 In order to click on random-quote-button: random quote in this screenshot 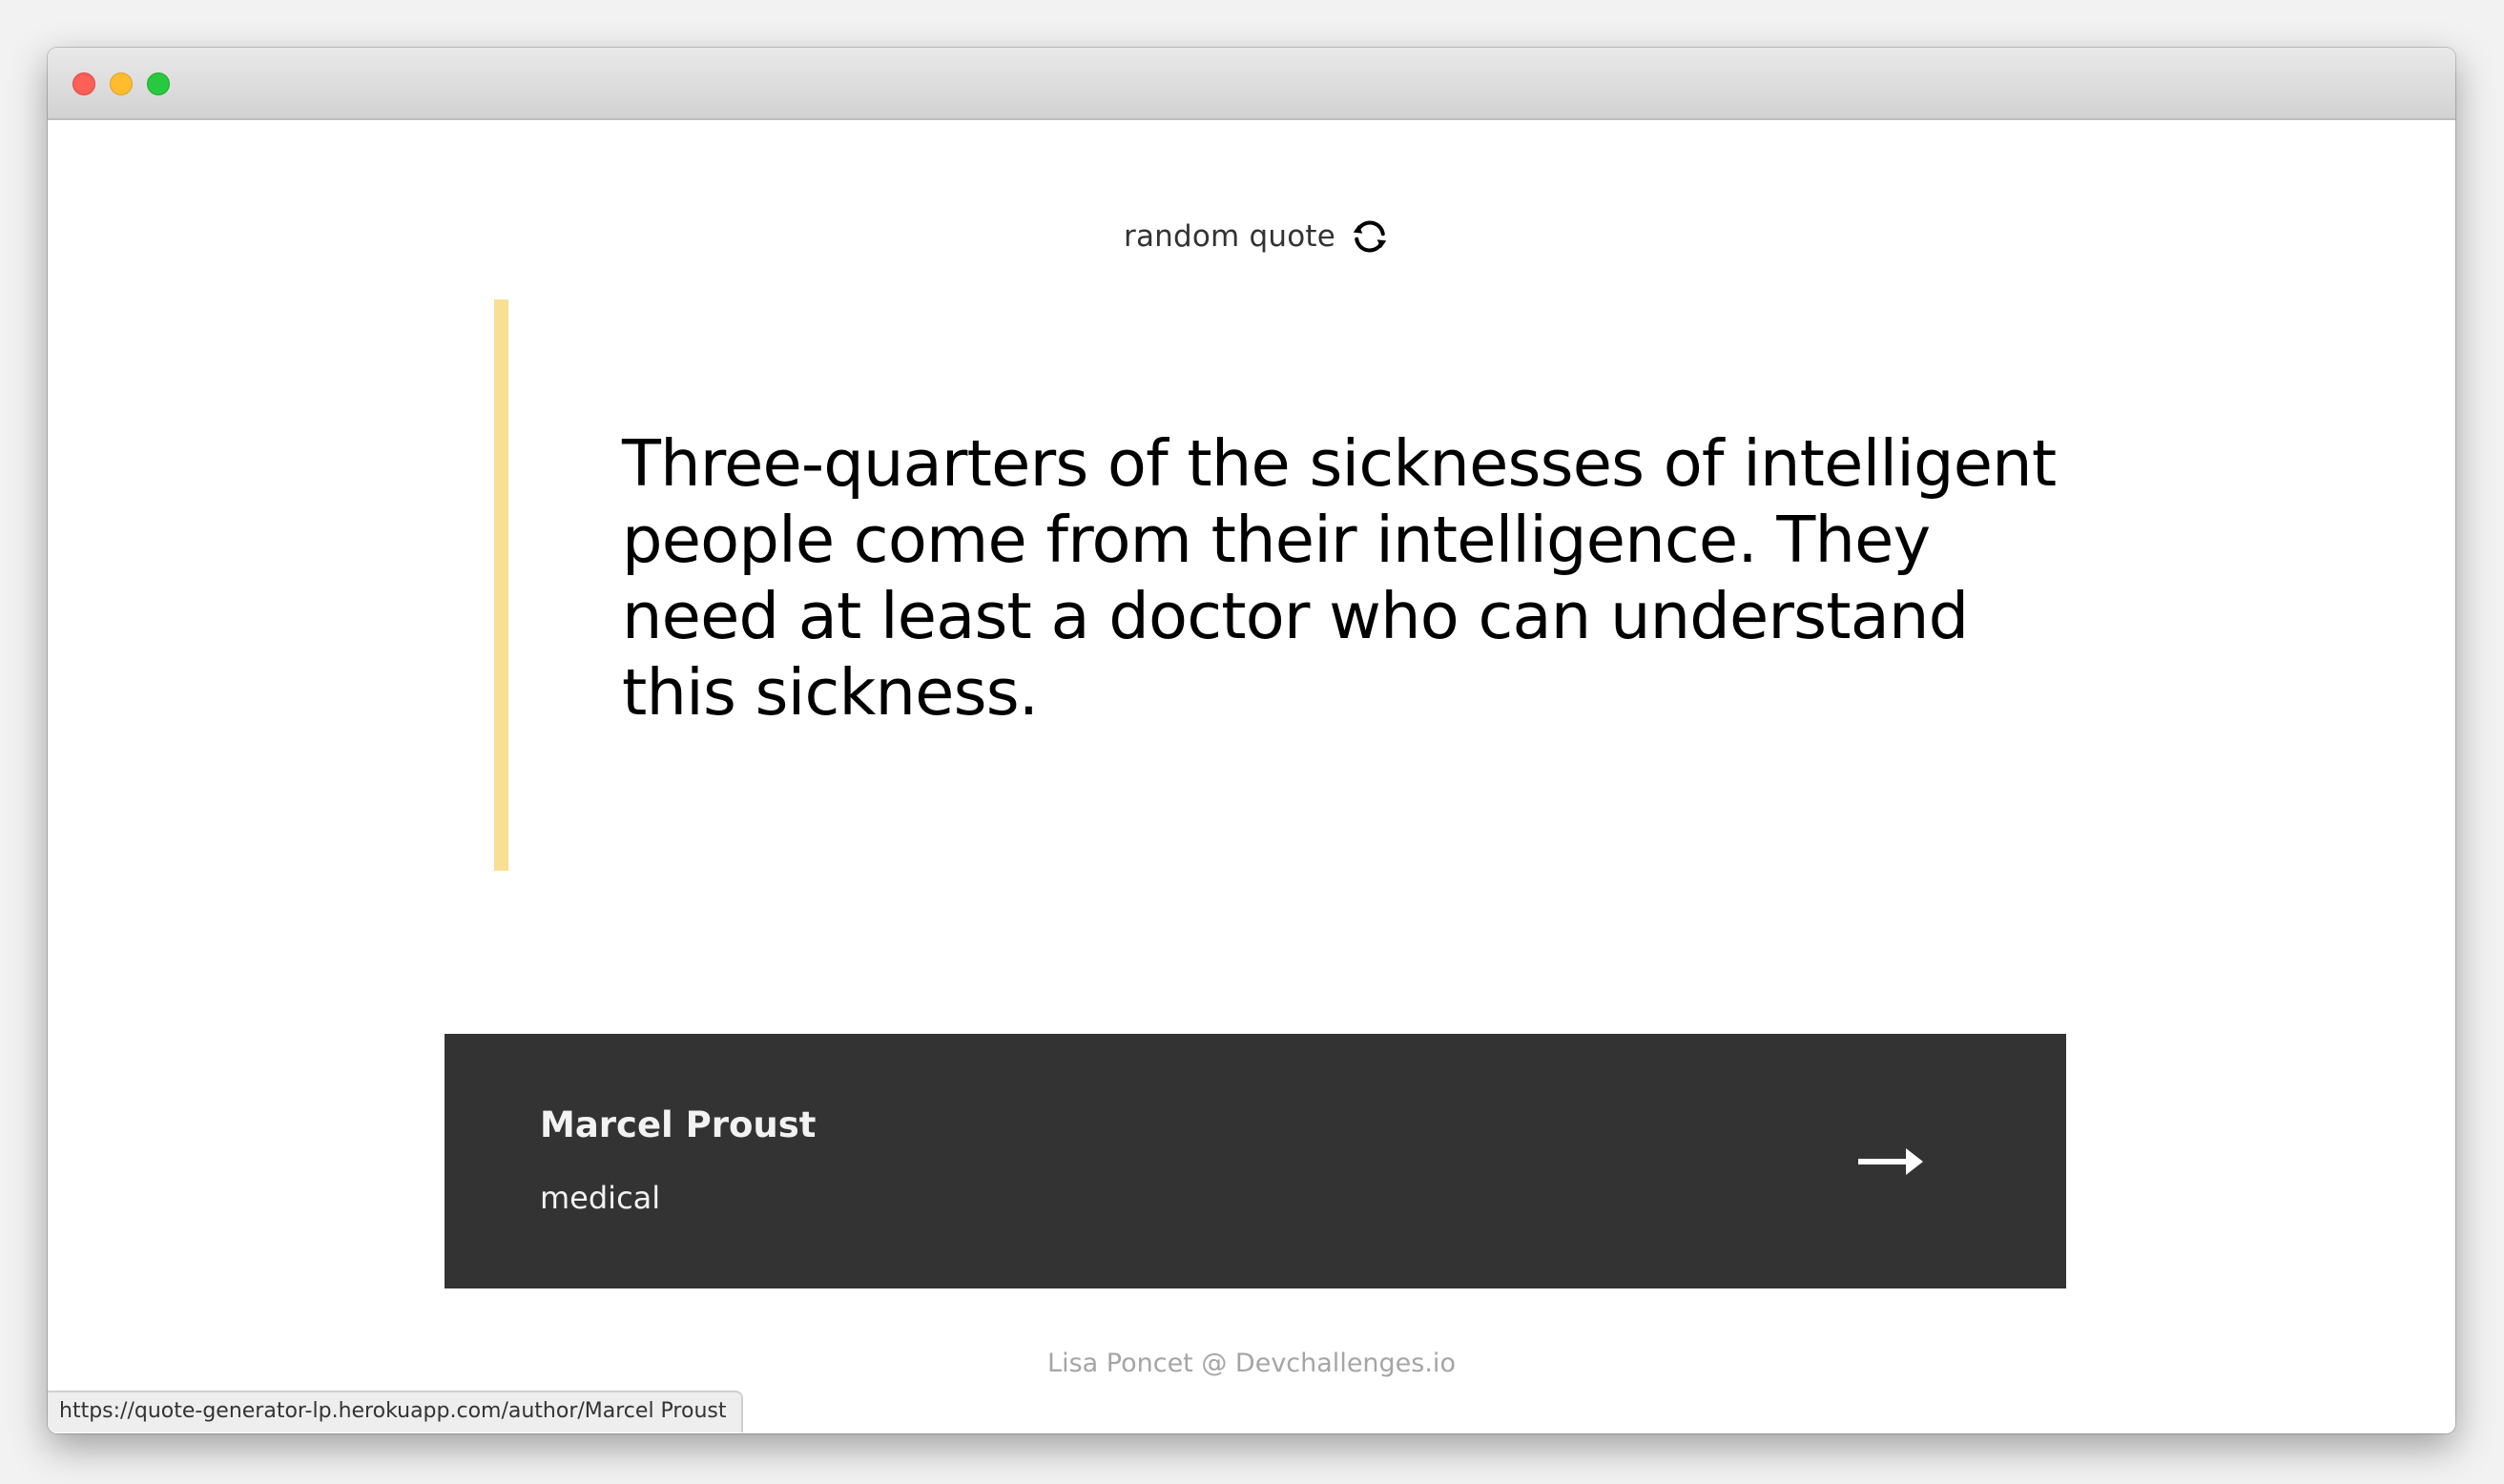, I will do `click(1257, 237)`.